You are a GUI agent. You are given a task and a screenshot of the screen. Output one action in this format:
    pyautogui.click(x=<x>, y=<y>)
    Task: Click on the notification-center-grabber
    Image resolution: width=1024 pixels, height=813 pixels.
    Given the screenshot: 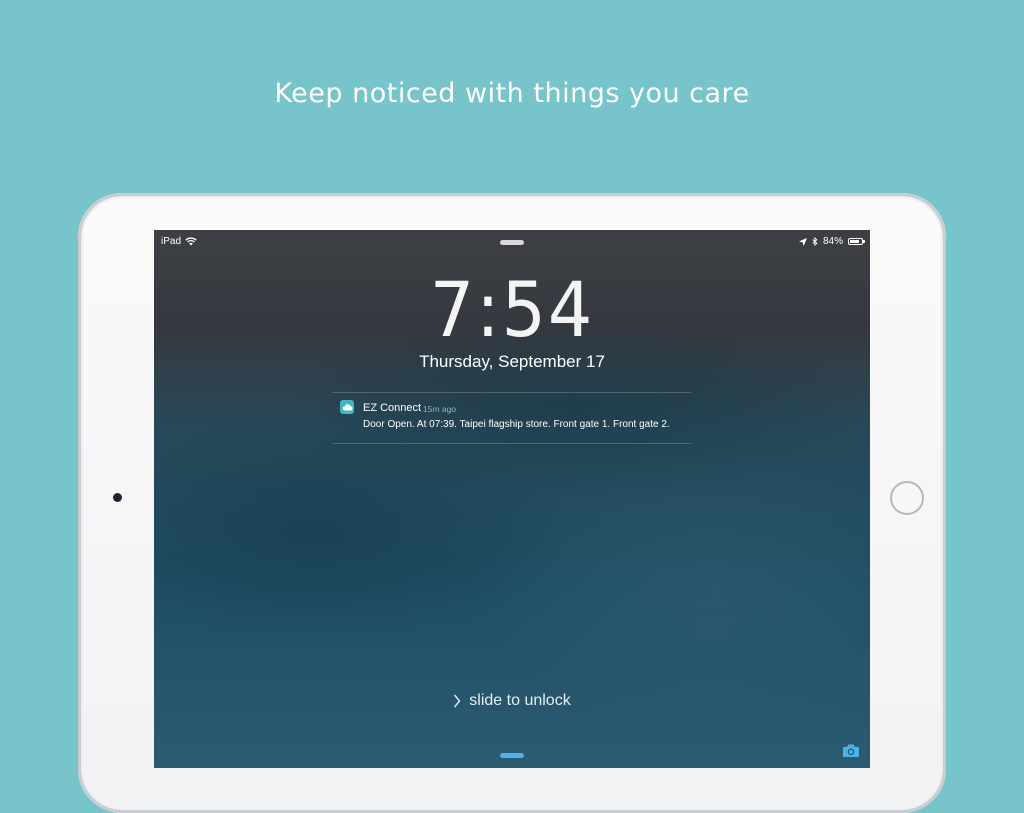 What is the action you would take?
    pyautogui.click(x=512, y=242)
    